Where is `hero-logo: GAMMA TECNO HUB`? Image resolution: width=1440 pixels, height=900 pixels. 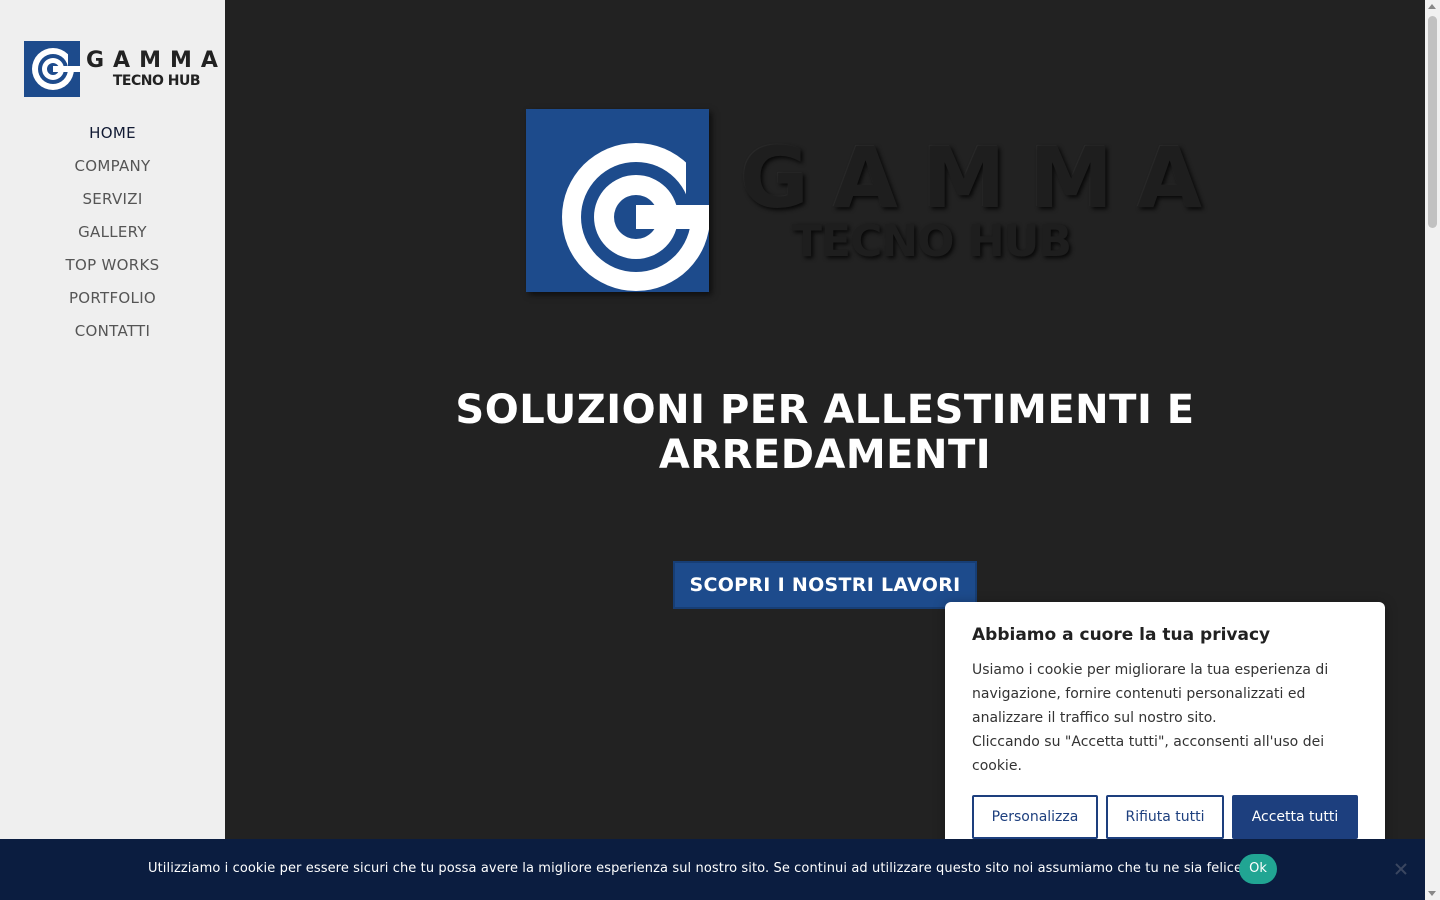
hero-logo: GAMMA TECNO HUB is located at coordinates (864, 201).